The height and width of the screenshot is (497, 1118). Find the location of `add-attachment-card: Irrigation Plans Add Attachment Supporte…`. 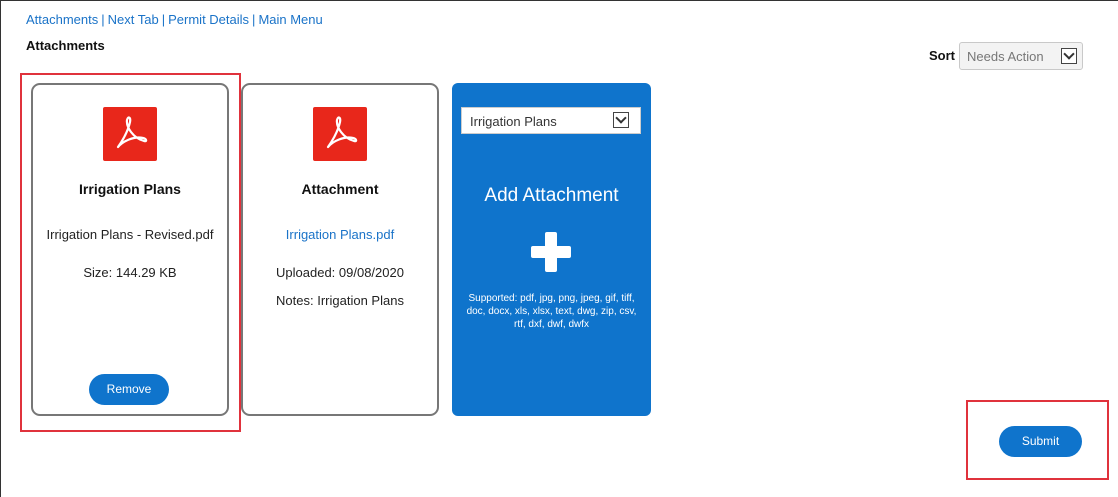

add-attachment-card: Irrigation Plans Add Attachment Supporte… is located at coordinates (551, 249).